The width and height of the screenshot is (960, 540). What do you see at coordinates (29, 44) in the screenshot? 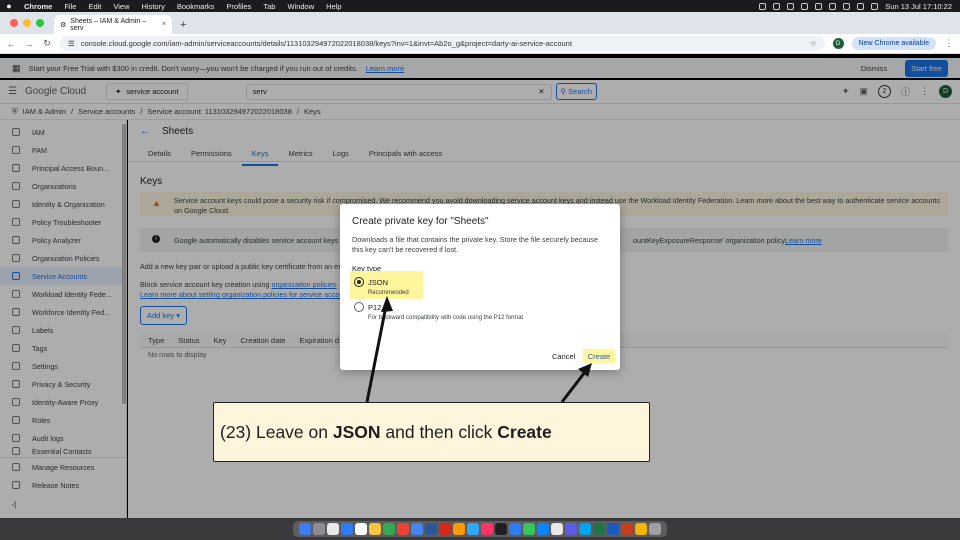
I see `forward-icon: →` at bounding box center [29, 44].